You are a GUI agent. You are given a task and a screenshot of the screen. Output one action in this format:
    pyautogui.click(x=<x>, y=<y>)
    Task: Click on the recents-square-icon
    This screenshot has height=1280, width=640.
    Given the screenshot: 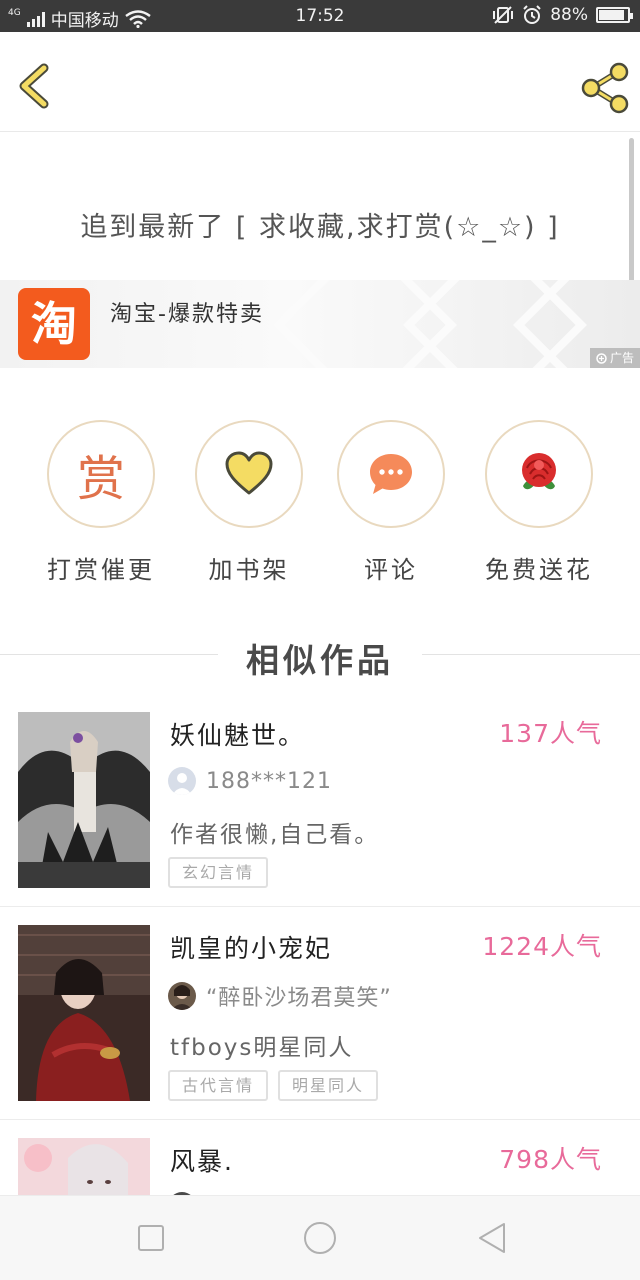 What is the action you would take?
    pyautogui.click(x=151, y=1238)
    